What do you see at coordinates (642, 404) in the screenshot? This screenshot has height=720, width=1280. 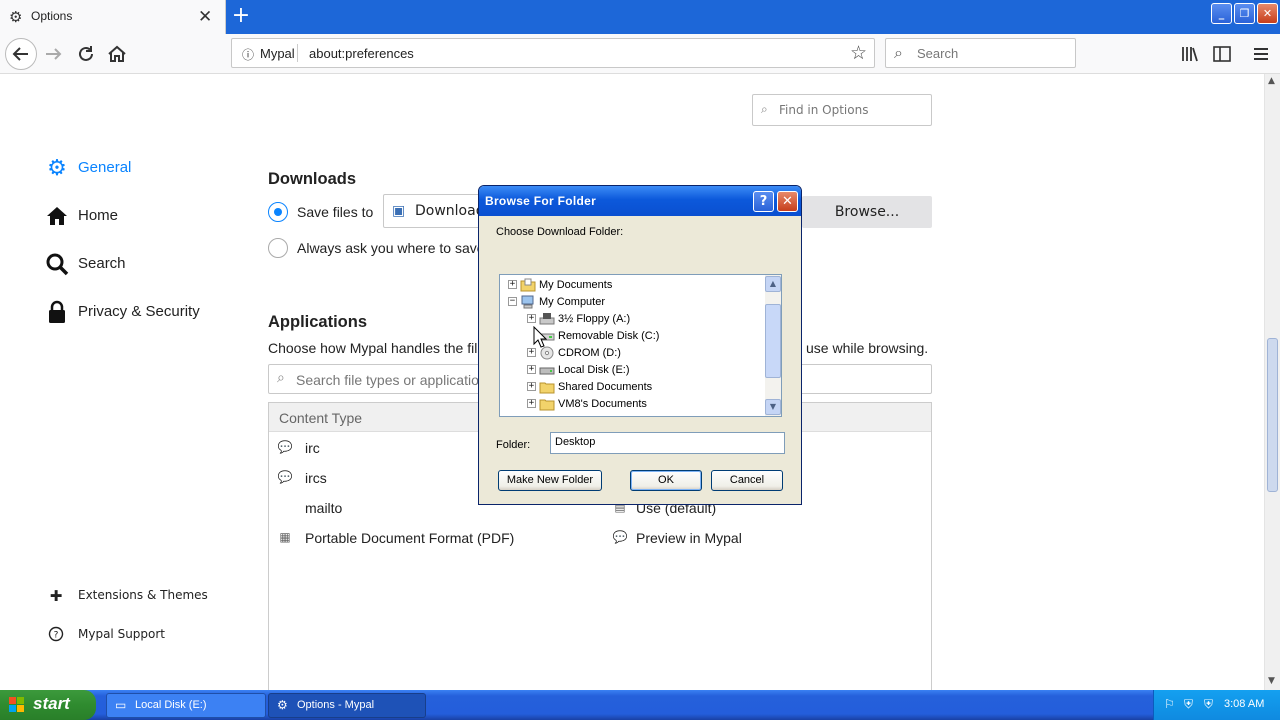 I see `tree-node-vm8-documents: + VM8's Documents` at bounding box center [642, 404].